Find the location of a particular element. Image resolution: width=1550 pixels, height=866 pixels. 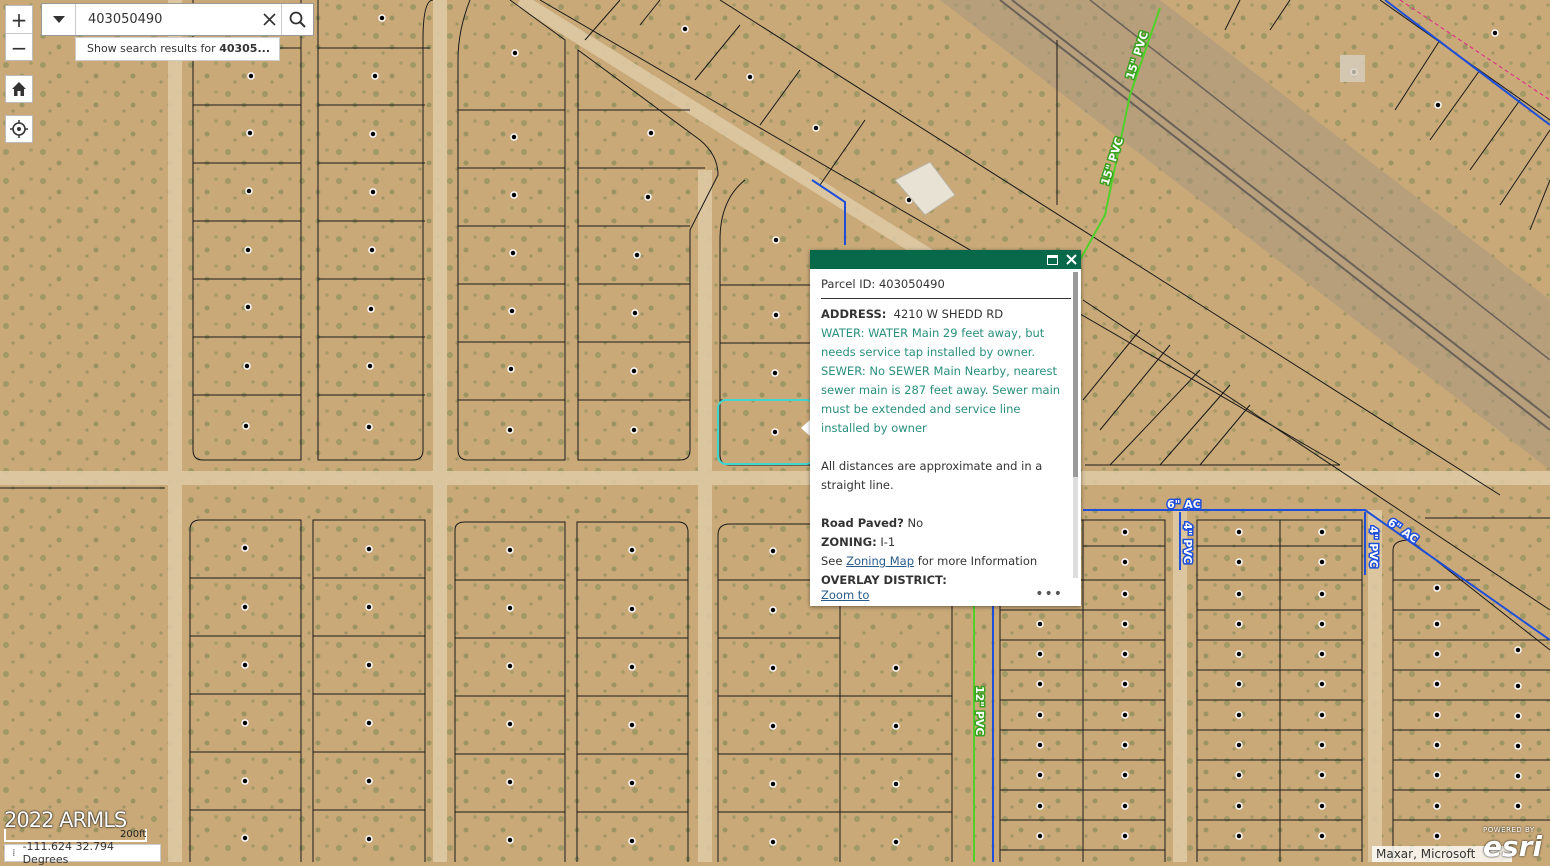

pipe-label-6ac-a: 6" AC is located at coordinates (1184, 504).